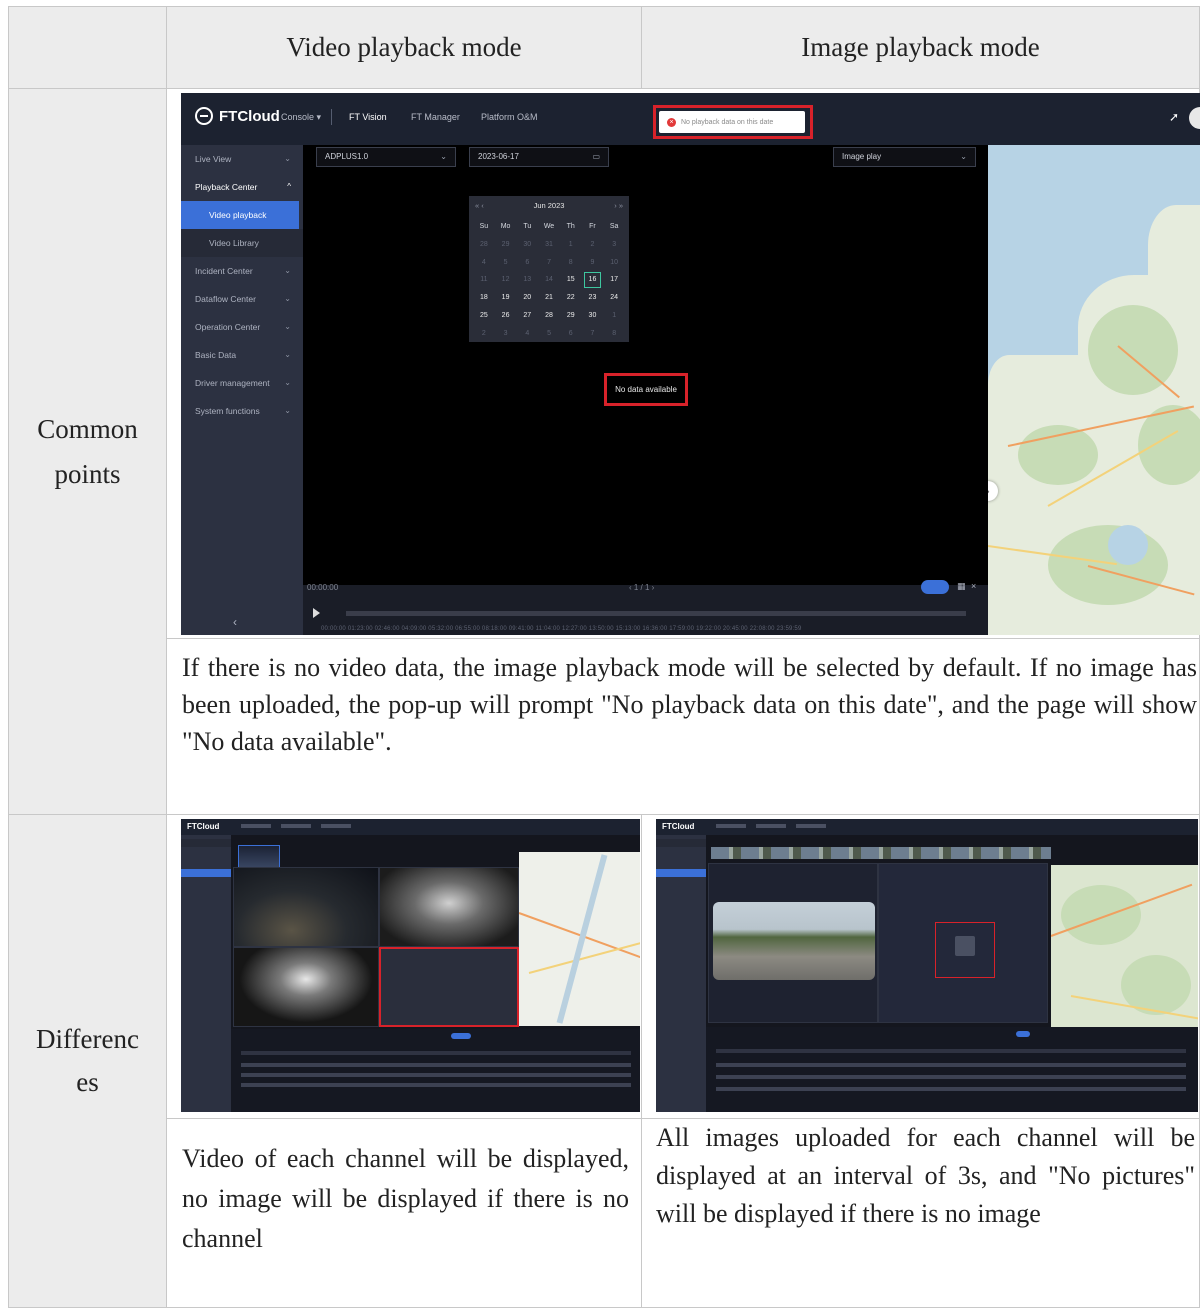 The height and width of the screenshot is (1308, 1200). What do you see at coordinates (539, 157) in the screenshot?
I see `date-picker: 2023-06-17 ▭` at bounding box center [539, 157].